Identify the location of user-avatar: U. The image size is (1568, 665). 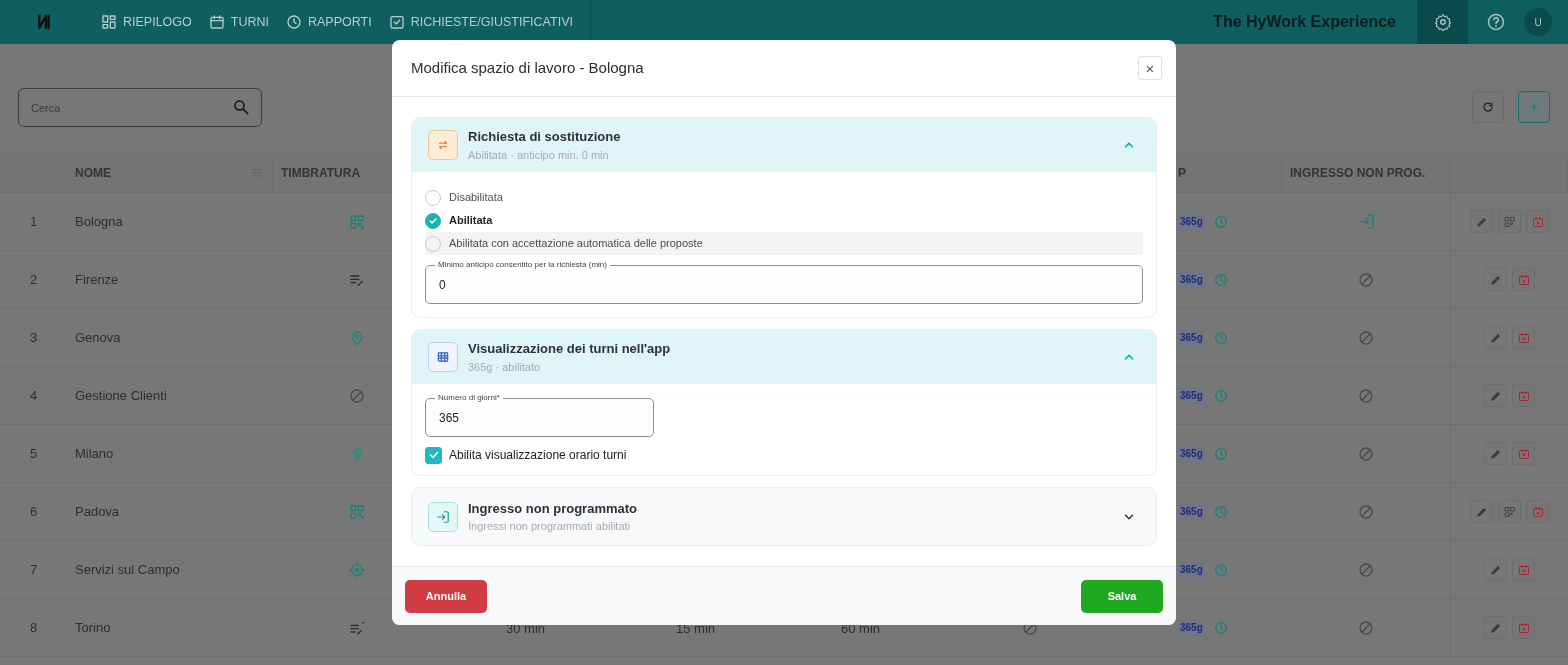
(1538, 22).